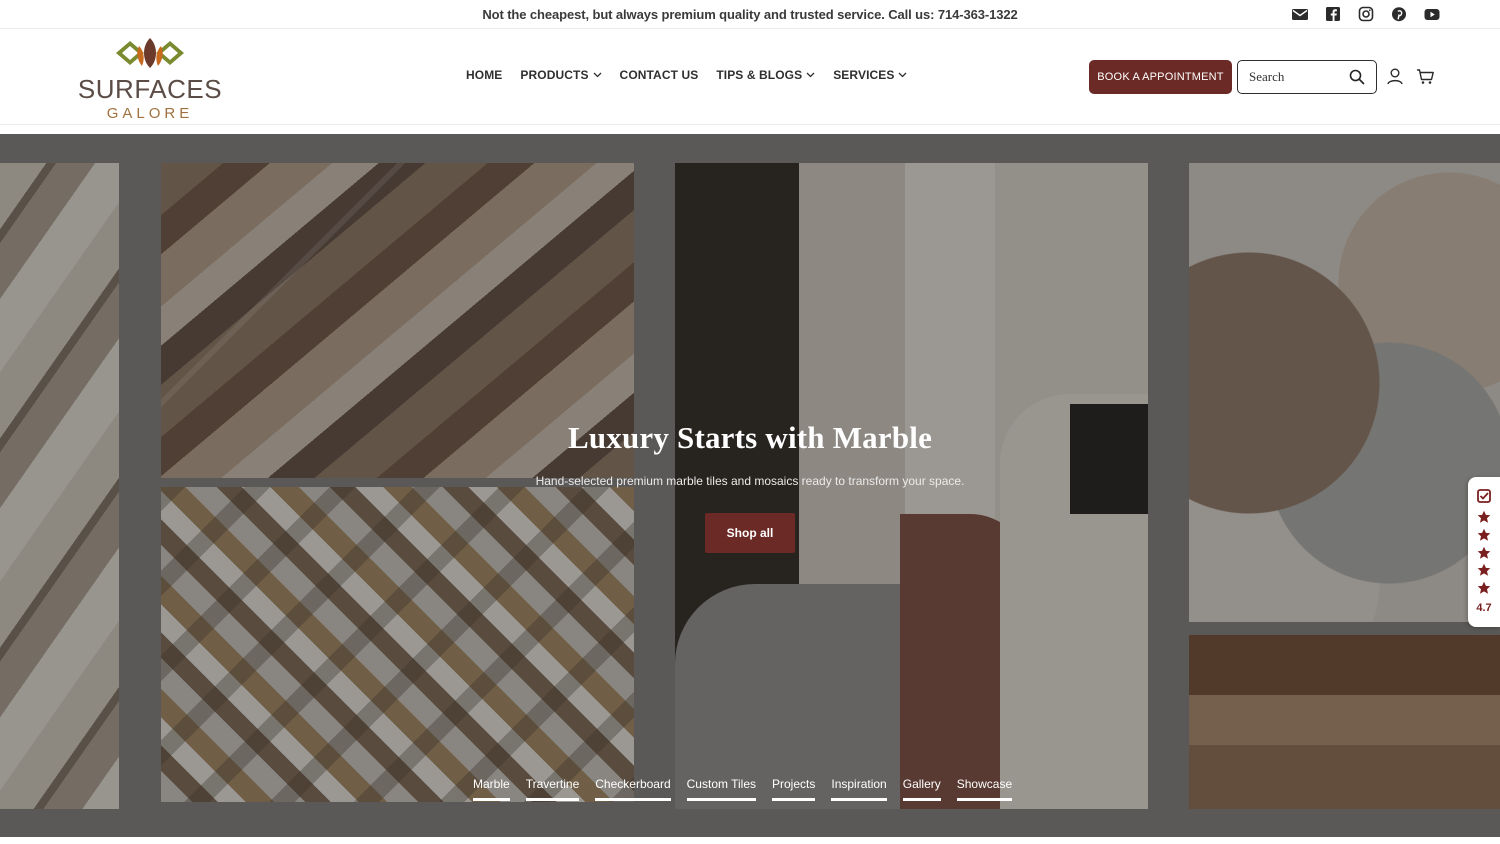  I want to click on nav-home-label: HOME, so click(484, 75).